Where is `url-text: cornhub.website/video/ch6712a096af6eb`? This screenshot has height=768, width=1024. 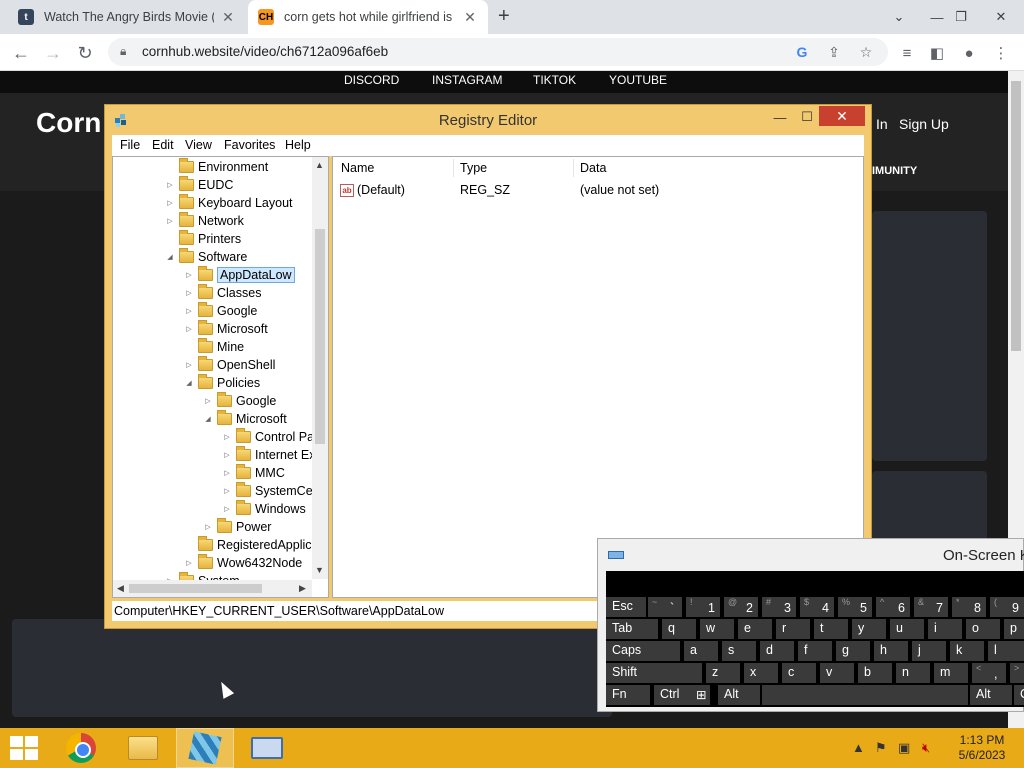
url-text: cornhub.website/video/ch6712a096af6eb is located at coordinates (265, 51).